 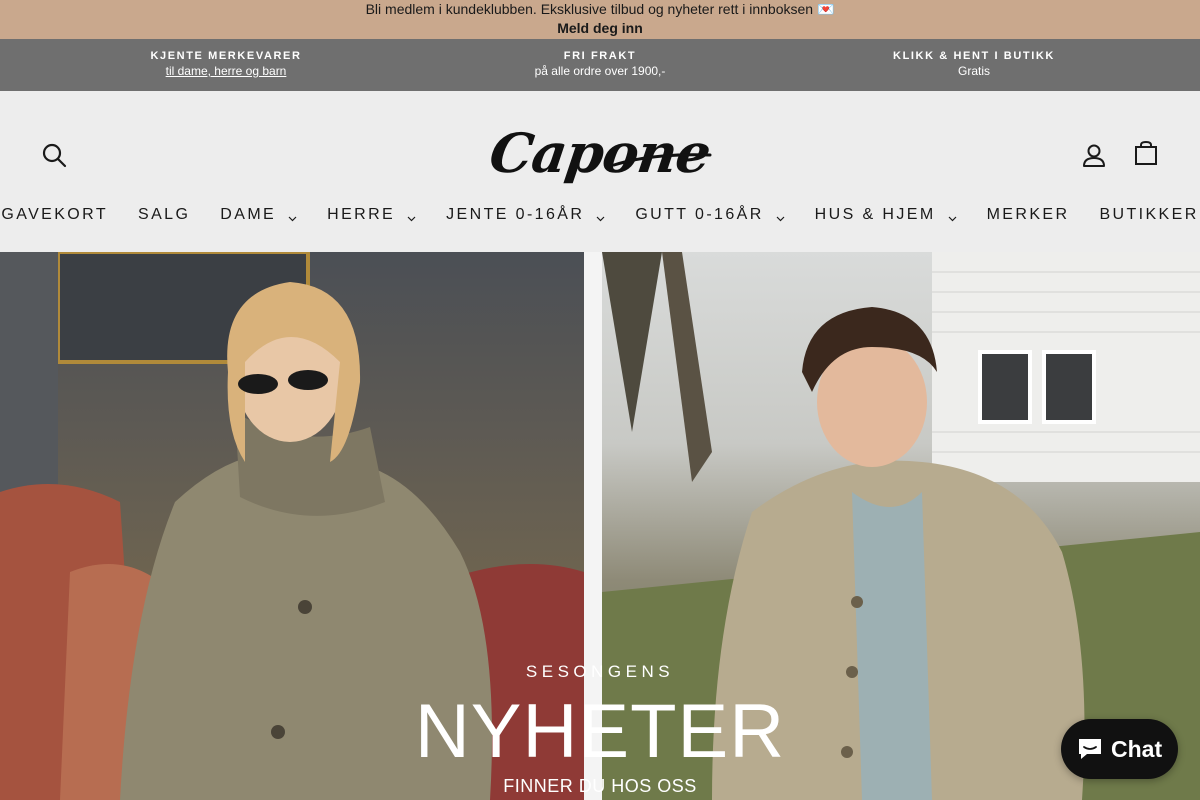 I want to click on nav-item-label: GAVEKORT, so click(x=54, y=214).